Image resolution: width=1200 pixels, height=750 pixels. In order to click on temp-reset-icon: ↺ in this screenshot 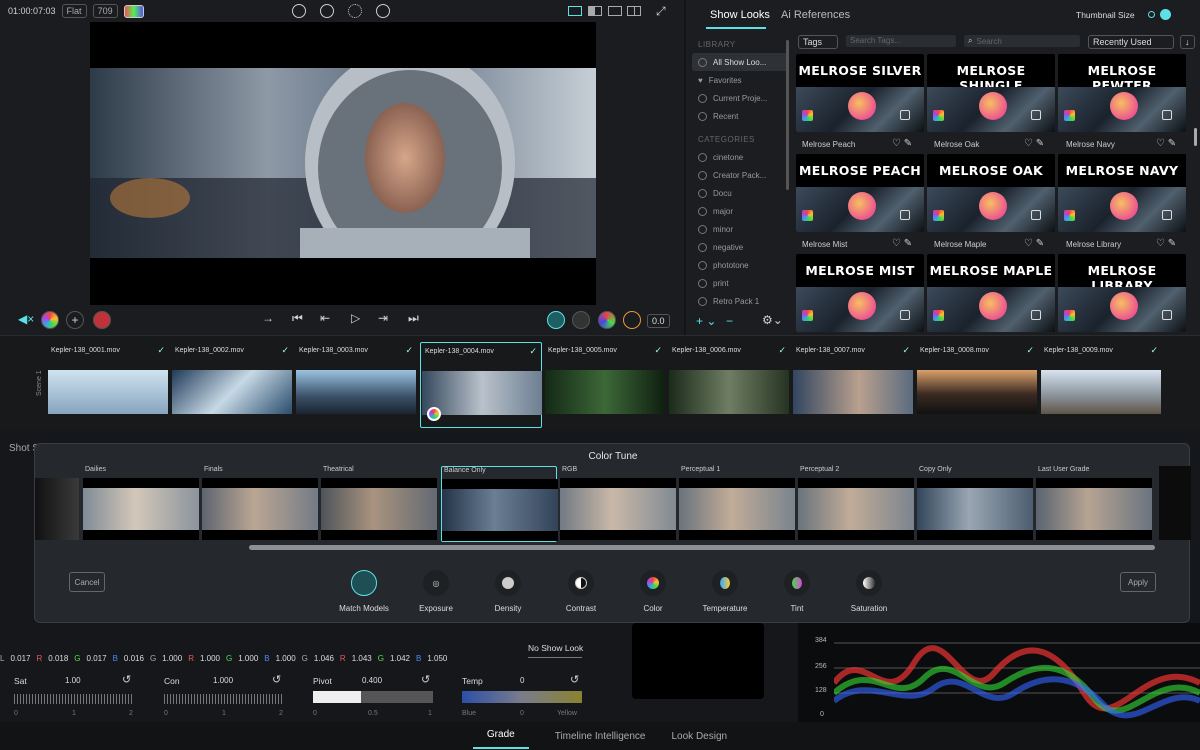, I will do `click(574, 679)`.